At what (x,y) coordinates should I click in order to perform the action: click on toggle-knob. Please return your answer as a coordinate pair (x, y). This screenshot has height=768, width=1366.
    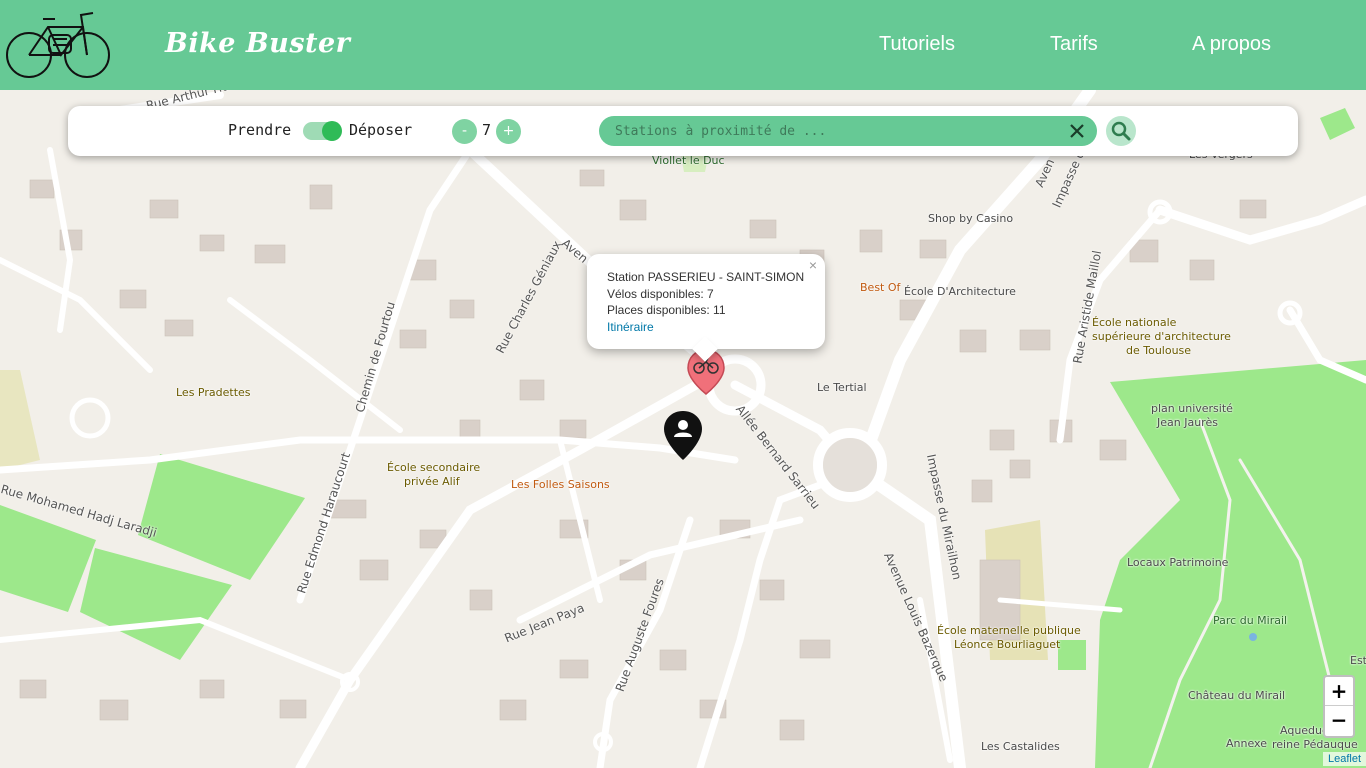
    Looking at the image, I should click on (332, 131).